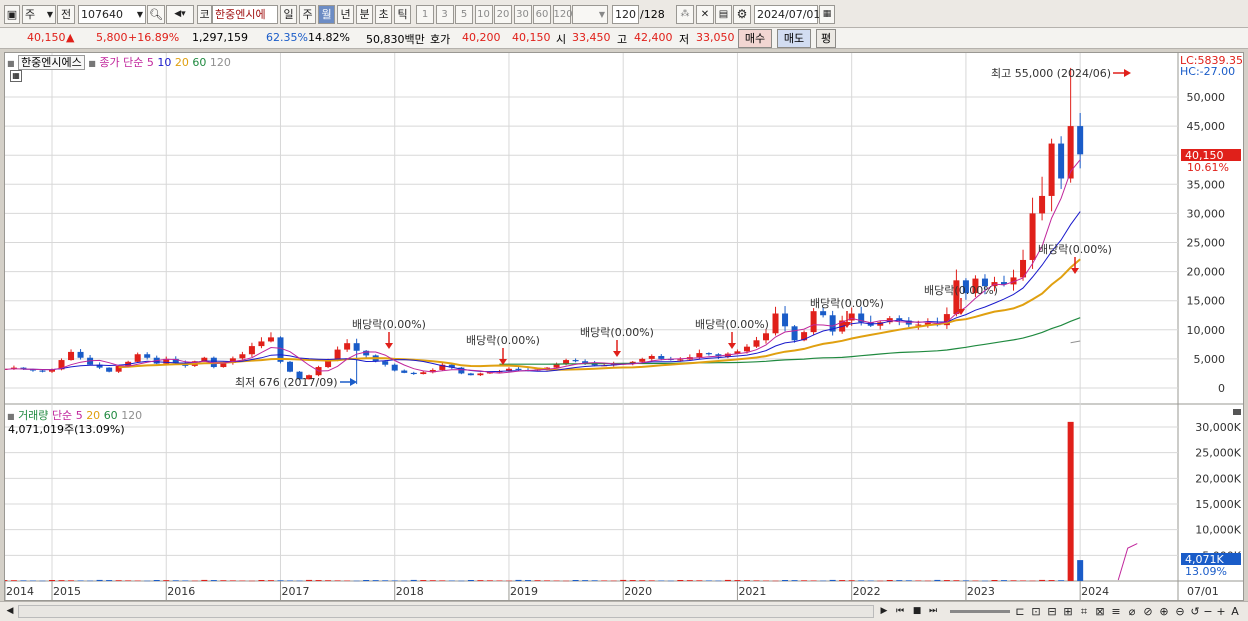  What do you see at coordinates (723, 14) in the screenshot?
I see `save-icon: ▤` at bounding box center [723, 14].